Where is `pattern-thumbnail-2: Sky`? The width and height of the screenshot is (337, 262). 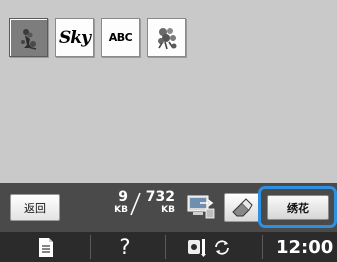 pattern-thumbnail-2: Sky is located at coordinates (74, 37).